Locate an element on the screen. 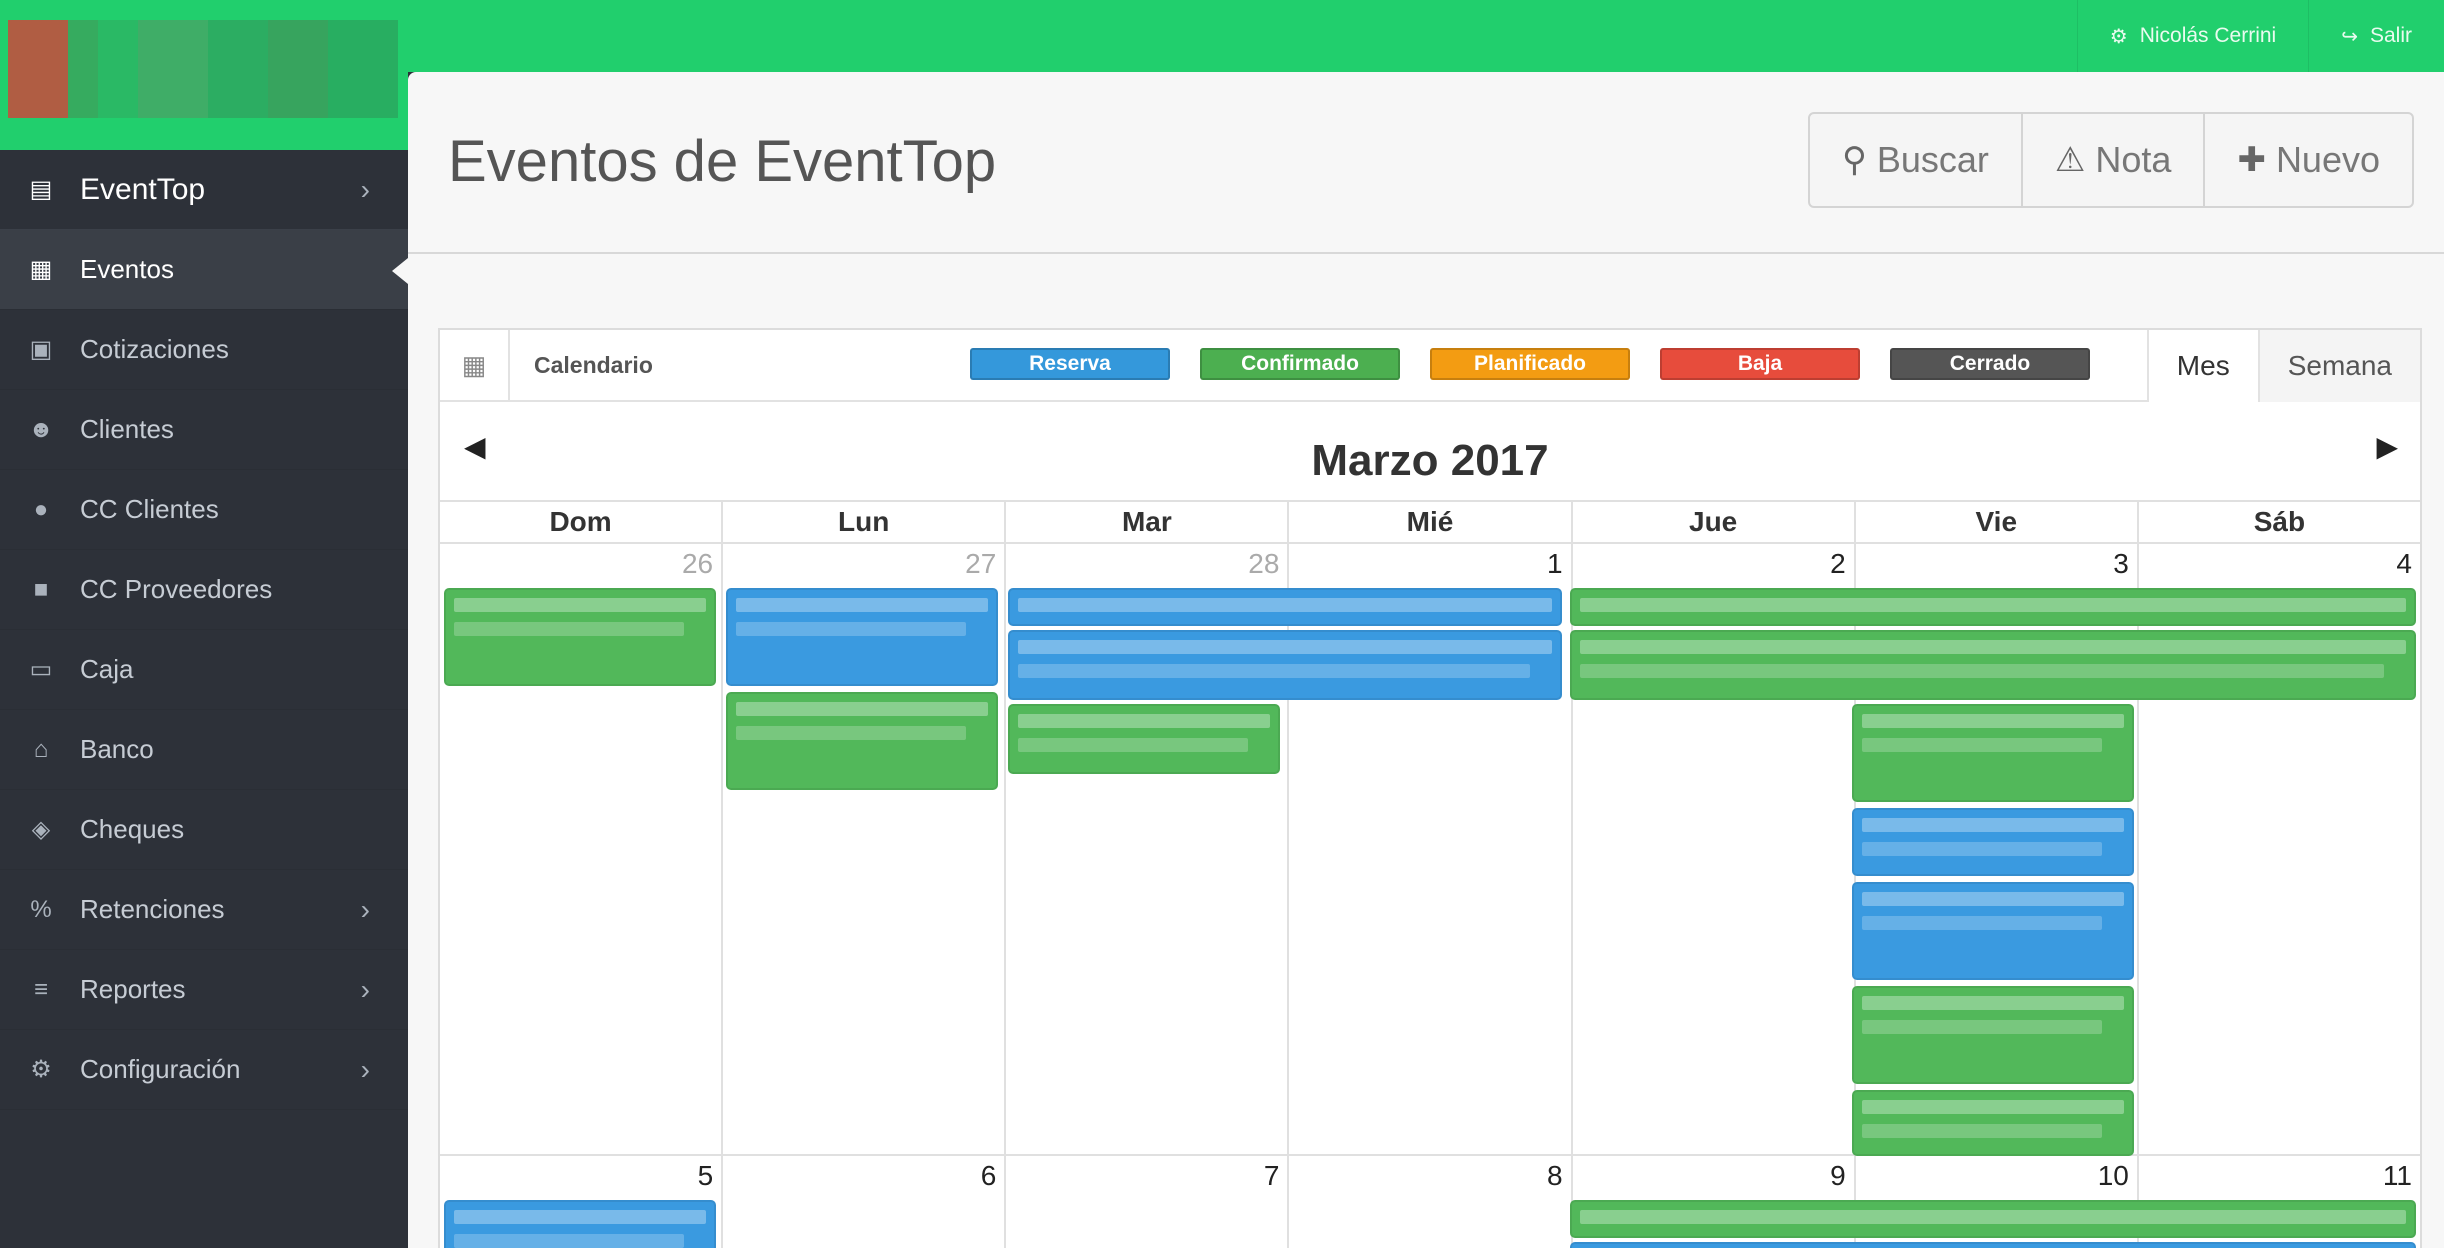 The image size is (2444, 1248). next-month-button: ▶ is located at coordinates (2387, 446).